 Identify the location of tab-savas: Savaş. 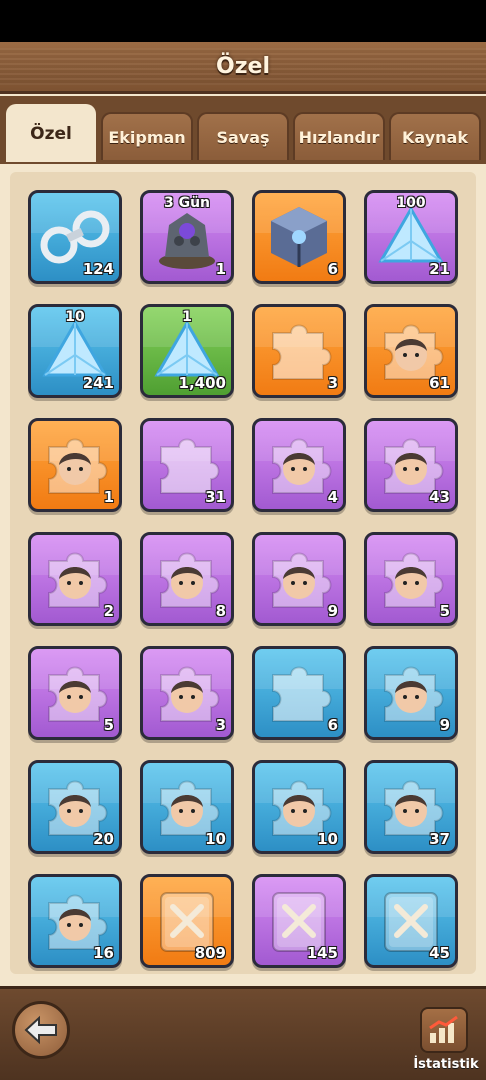
(243, 136).